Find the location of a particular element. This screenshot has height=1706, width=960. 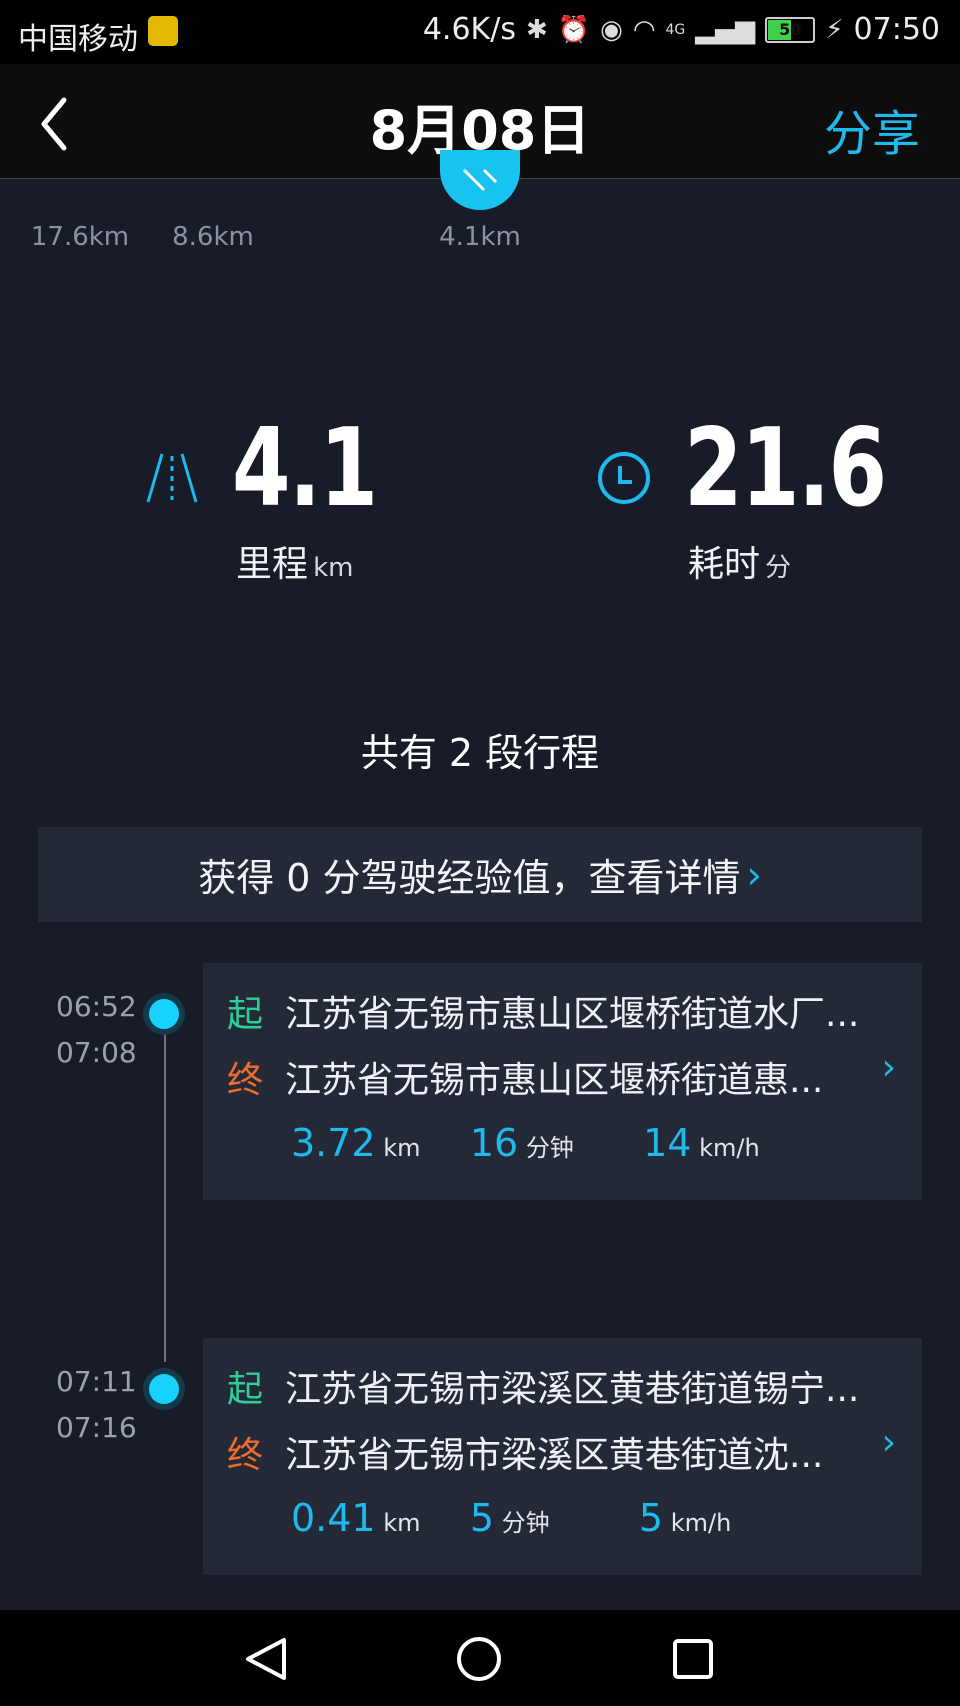

network-speed: 4.6K/s is located at coordinates (469, 29).